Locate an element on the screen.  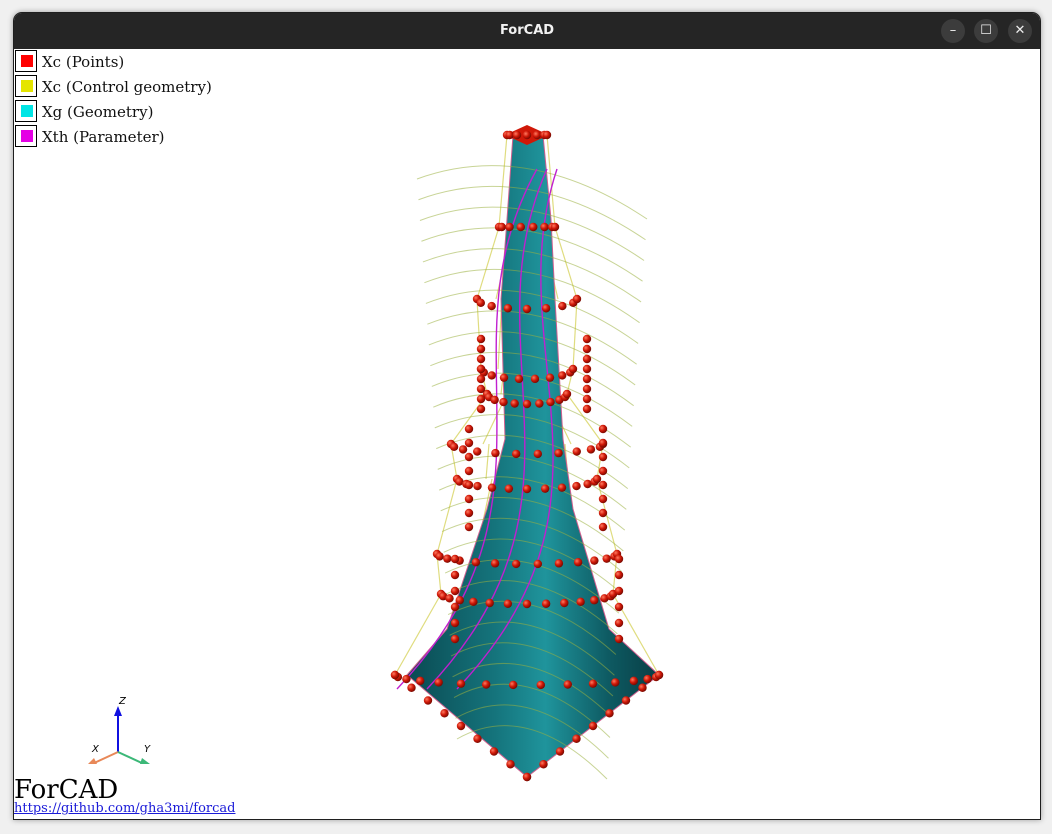
legend-label: Xc (Control geometry) is located at coordinates (127, 87).